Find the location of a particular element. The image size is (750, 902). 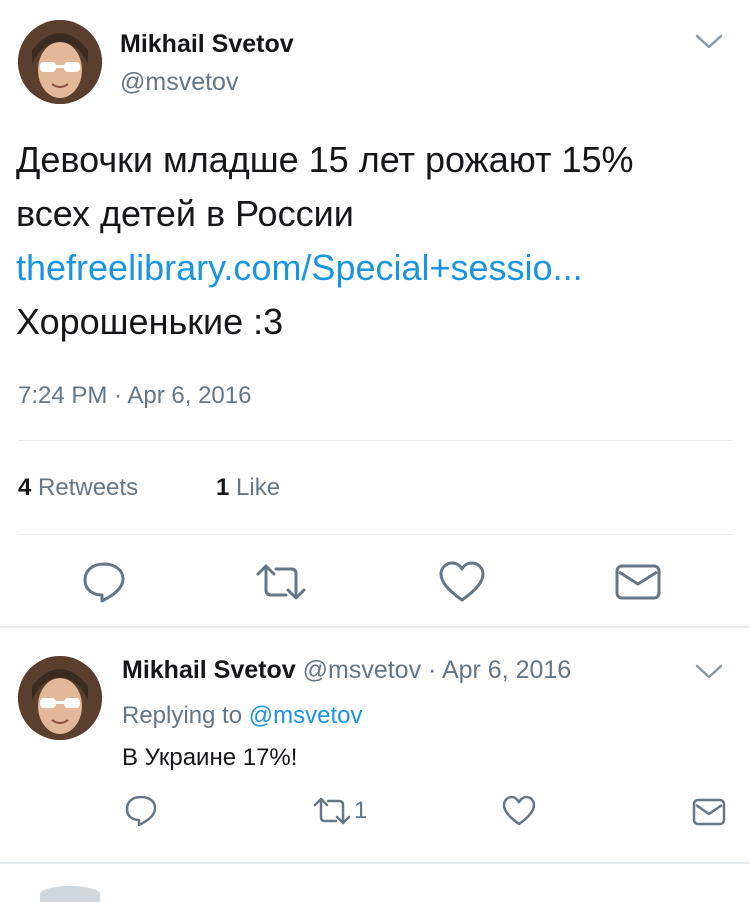

retweets-stat: 4 Retweets is located at coordinates (78, 488).